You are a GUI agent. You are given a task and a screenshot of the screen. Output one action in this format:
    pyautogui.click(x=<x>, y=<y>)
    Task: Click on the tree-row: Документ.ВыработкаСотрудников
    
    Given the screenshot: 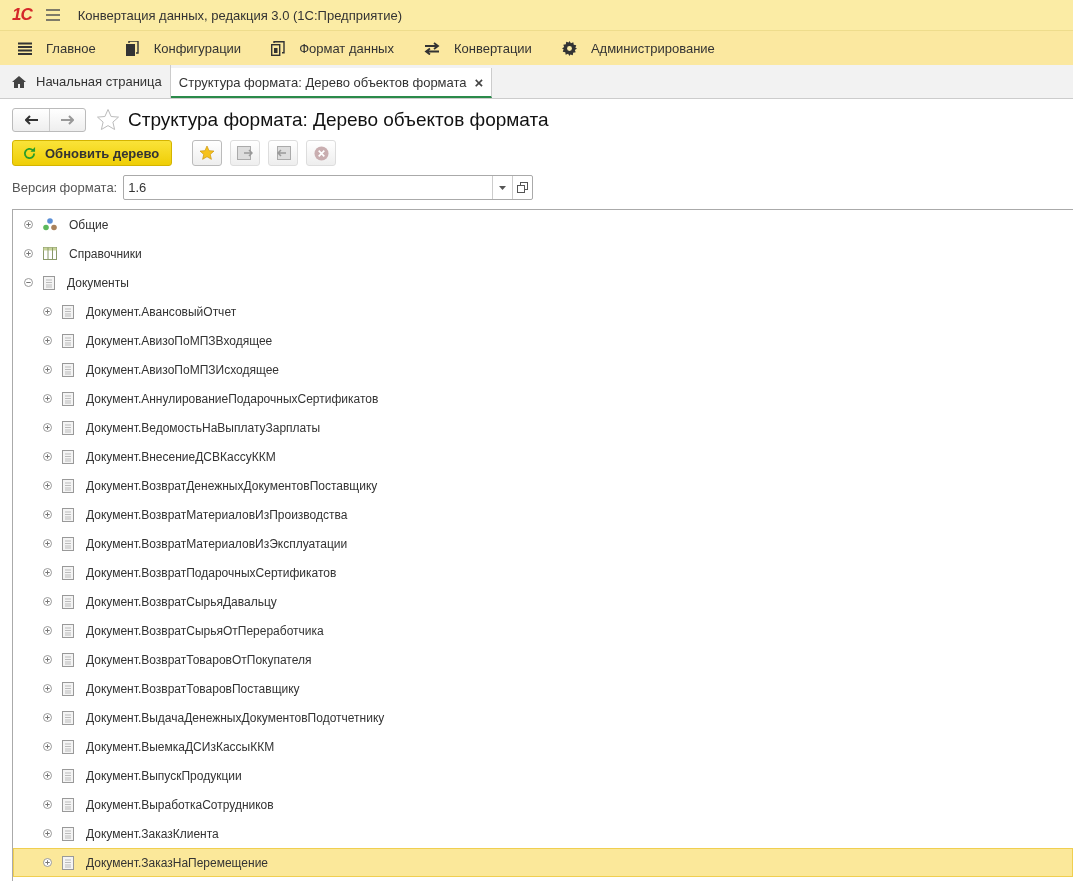 What is the action you would take?
    pyautogui.click(x=543, y=804)
    